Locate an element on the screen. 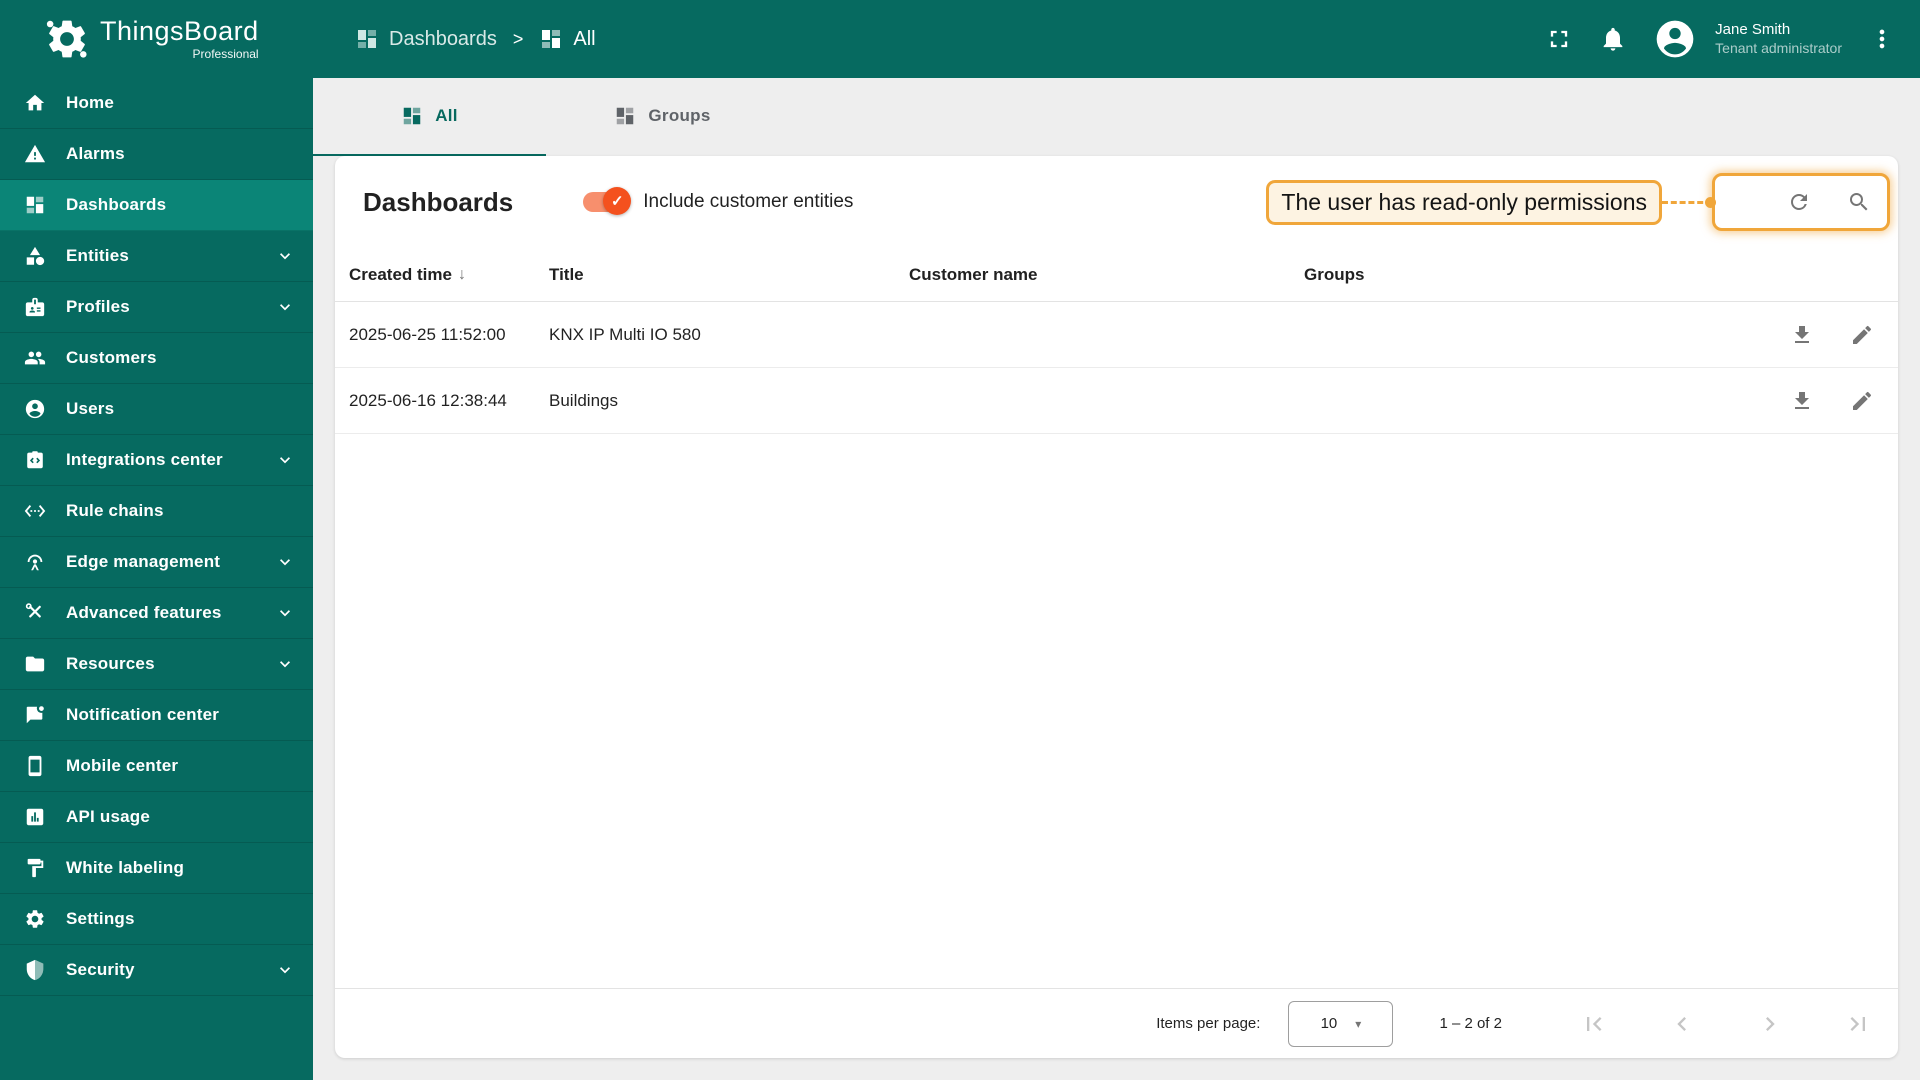 Image resolution: width=1920 pixels, height=1080 pixels. message-dot-icon is located at coordinates (35, 715).